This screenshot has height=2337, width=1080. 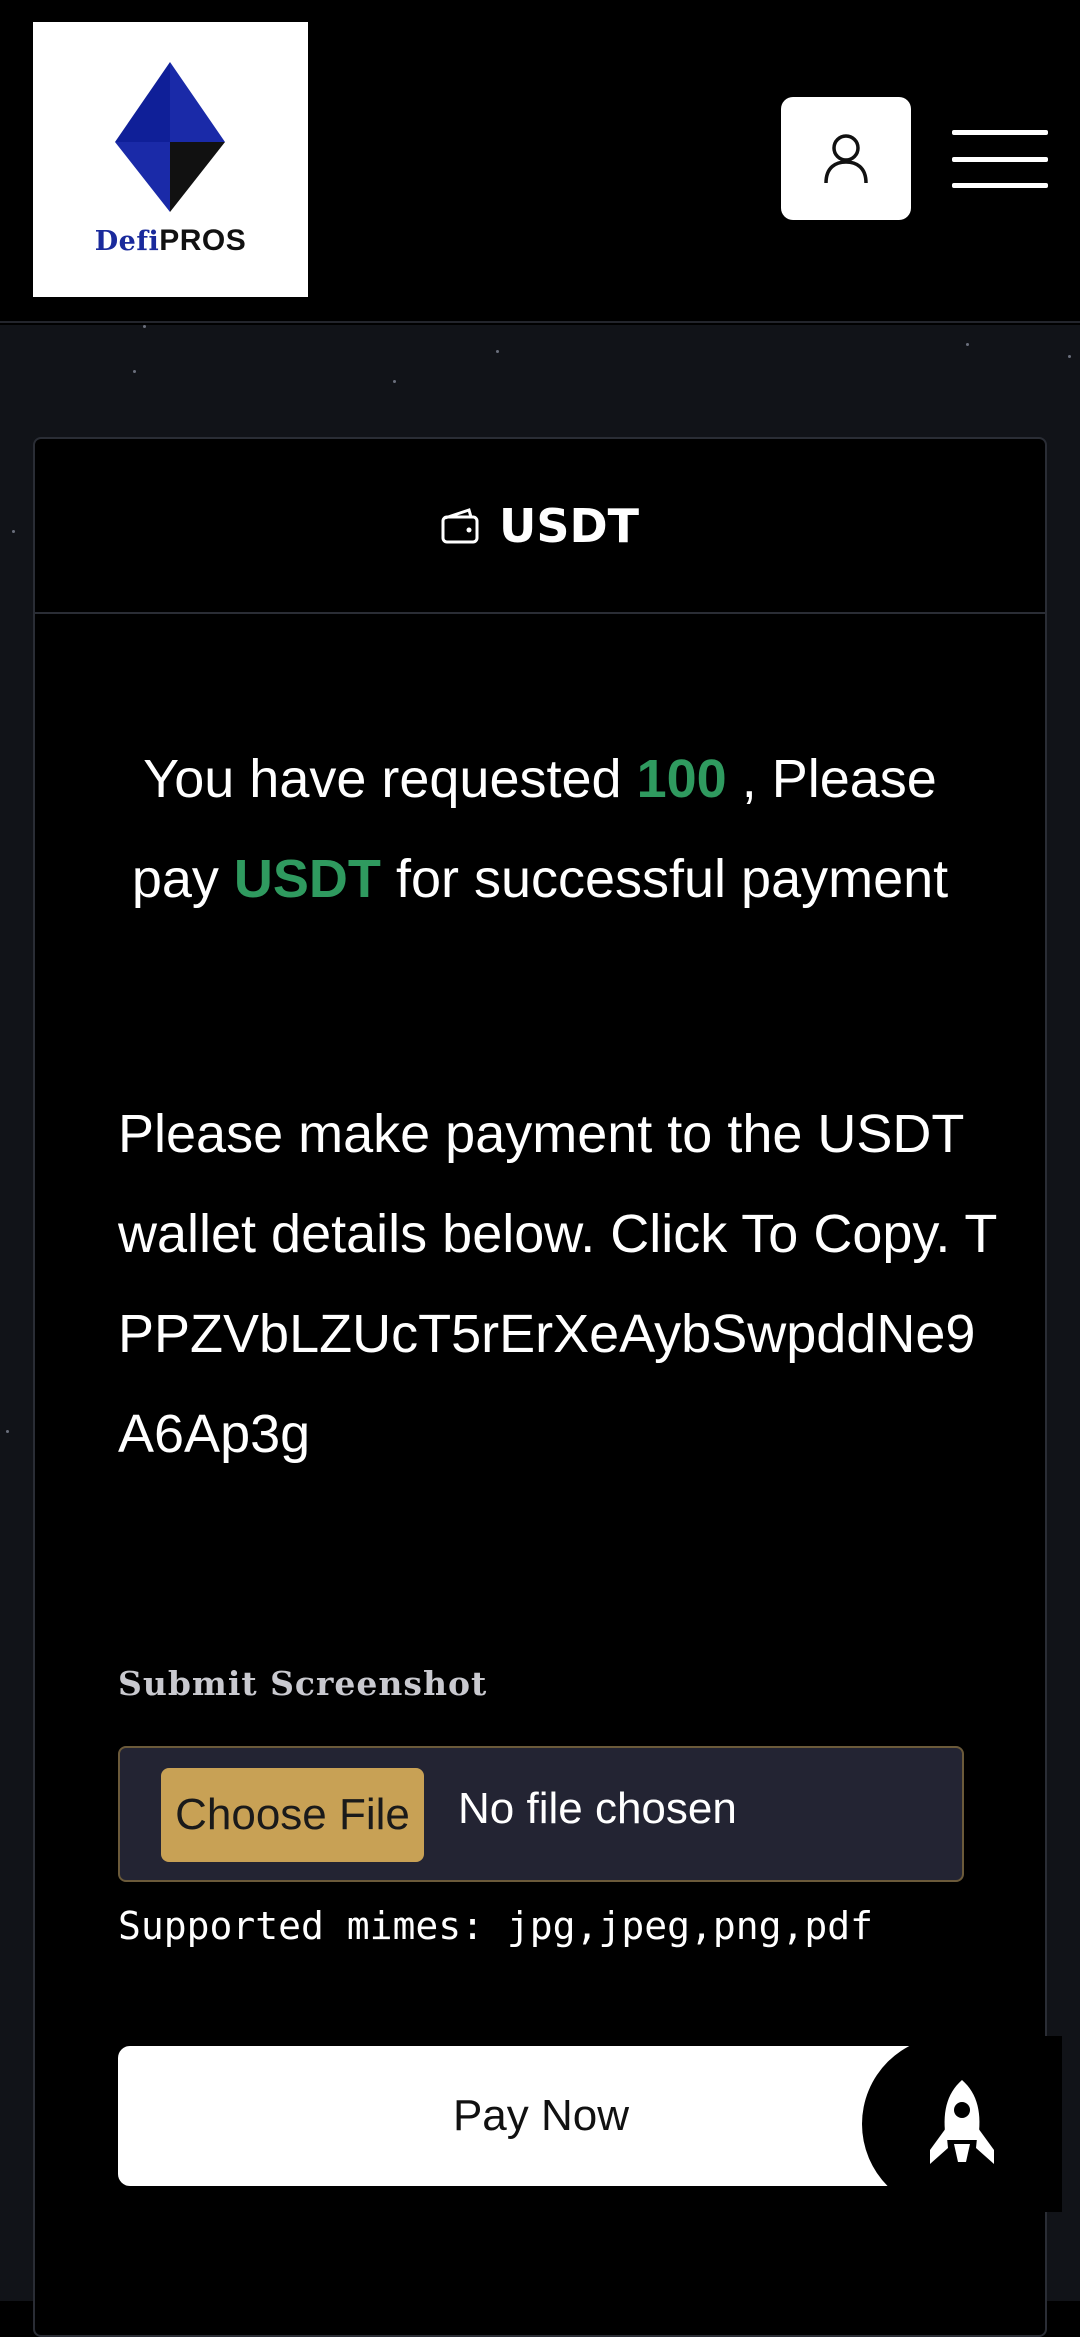 I want to click on card-title: USDT, so click(x=569, y=525).